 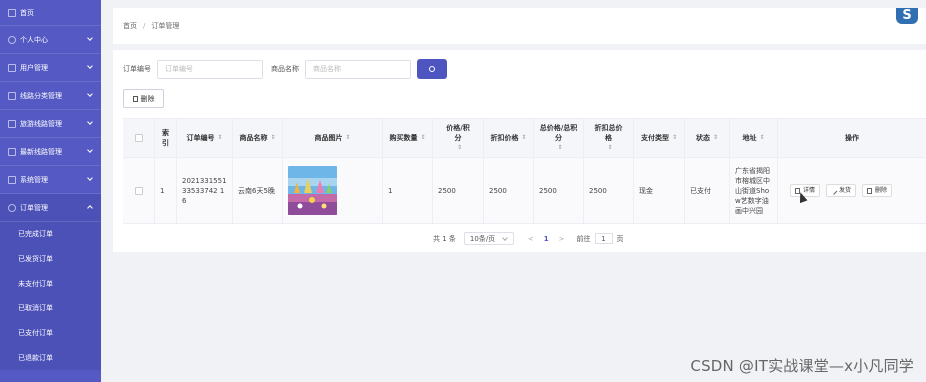 What do you see at coordinates (50, 68) in the screenshot?
I see `sidebar-item-users: 用户管理` at bounding box center [50, 68].